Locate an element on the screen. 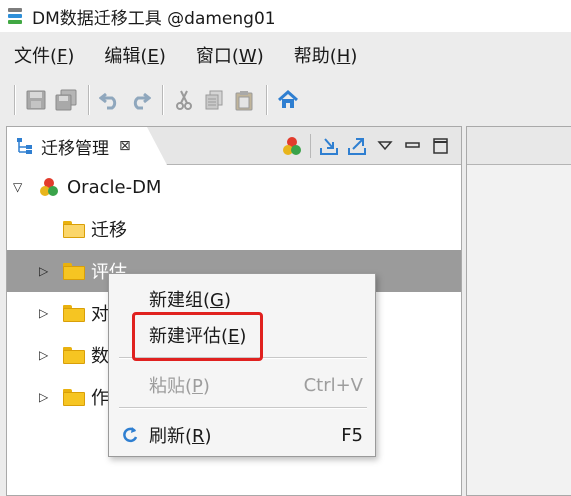 This screenshot has height=496, width=571. save-icon is located at coordinates (36, 100).